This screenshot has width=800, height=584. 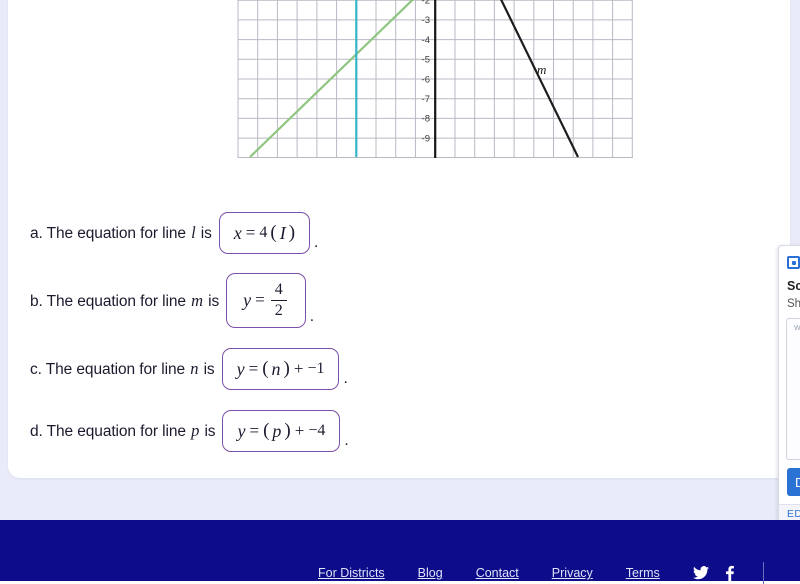 I want to click on answer-b-numerator: 4, so click(x=278, y=289).